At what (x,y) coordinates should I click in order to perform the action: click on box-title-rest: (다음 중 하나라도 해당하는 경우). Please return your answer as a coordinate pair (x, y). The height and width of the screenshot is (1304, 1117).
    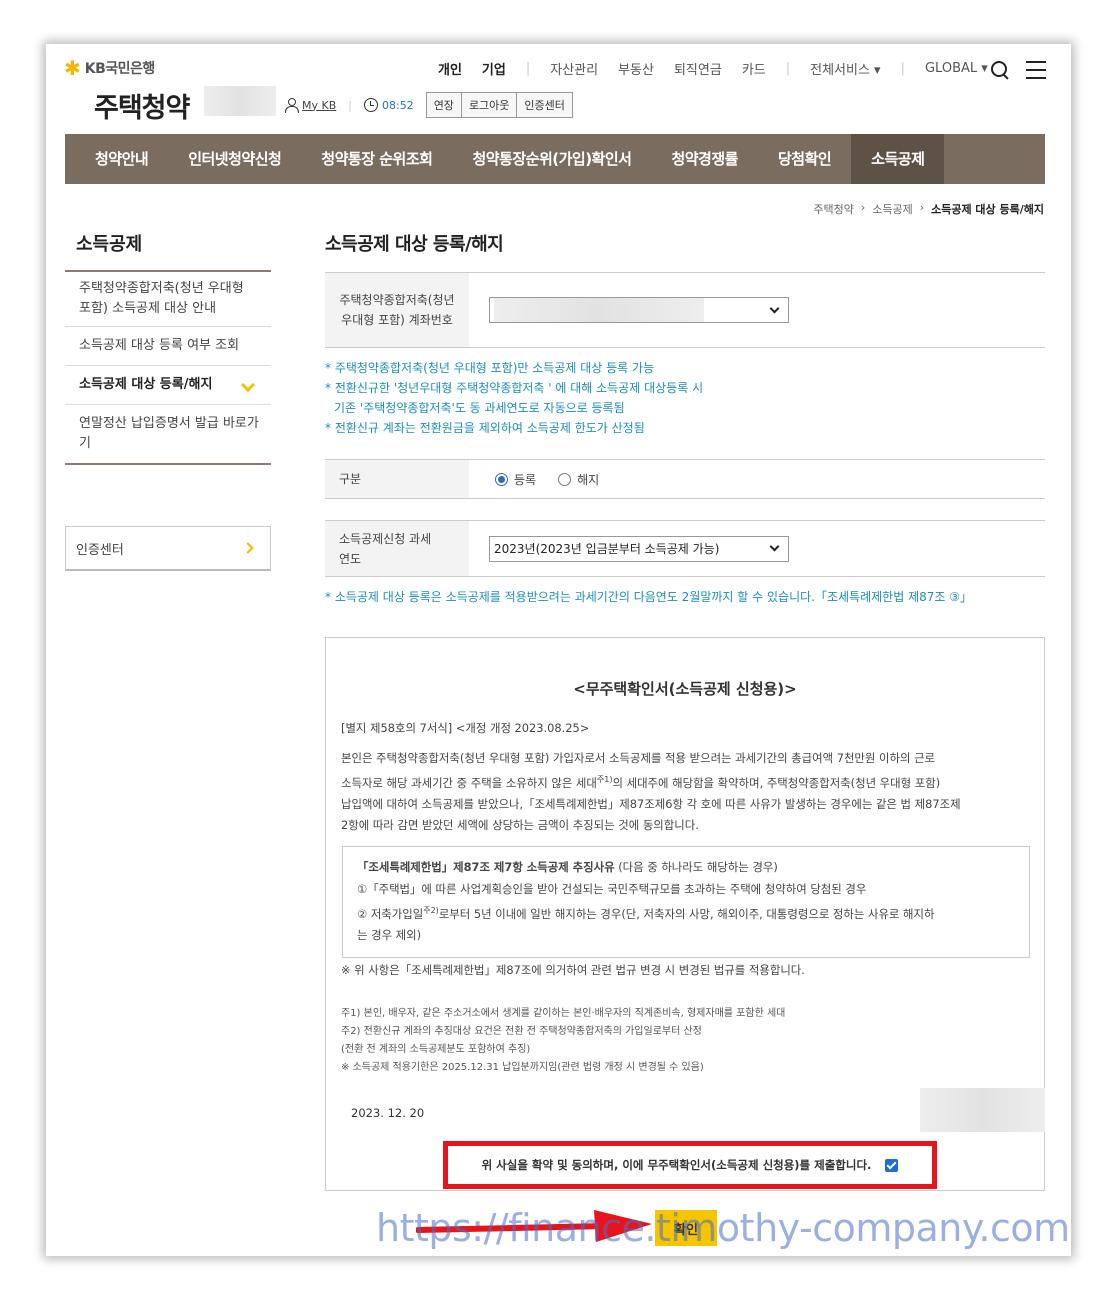
    Looking at the image, I should click on (696, 867).